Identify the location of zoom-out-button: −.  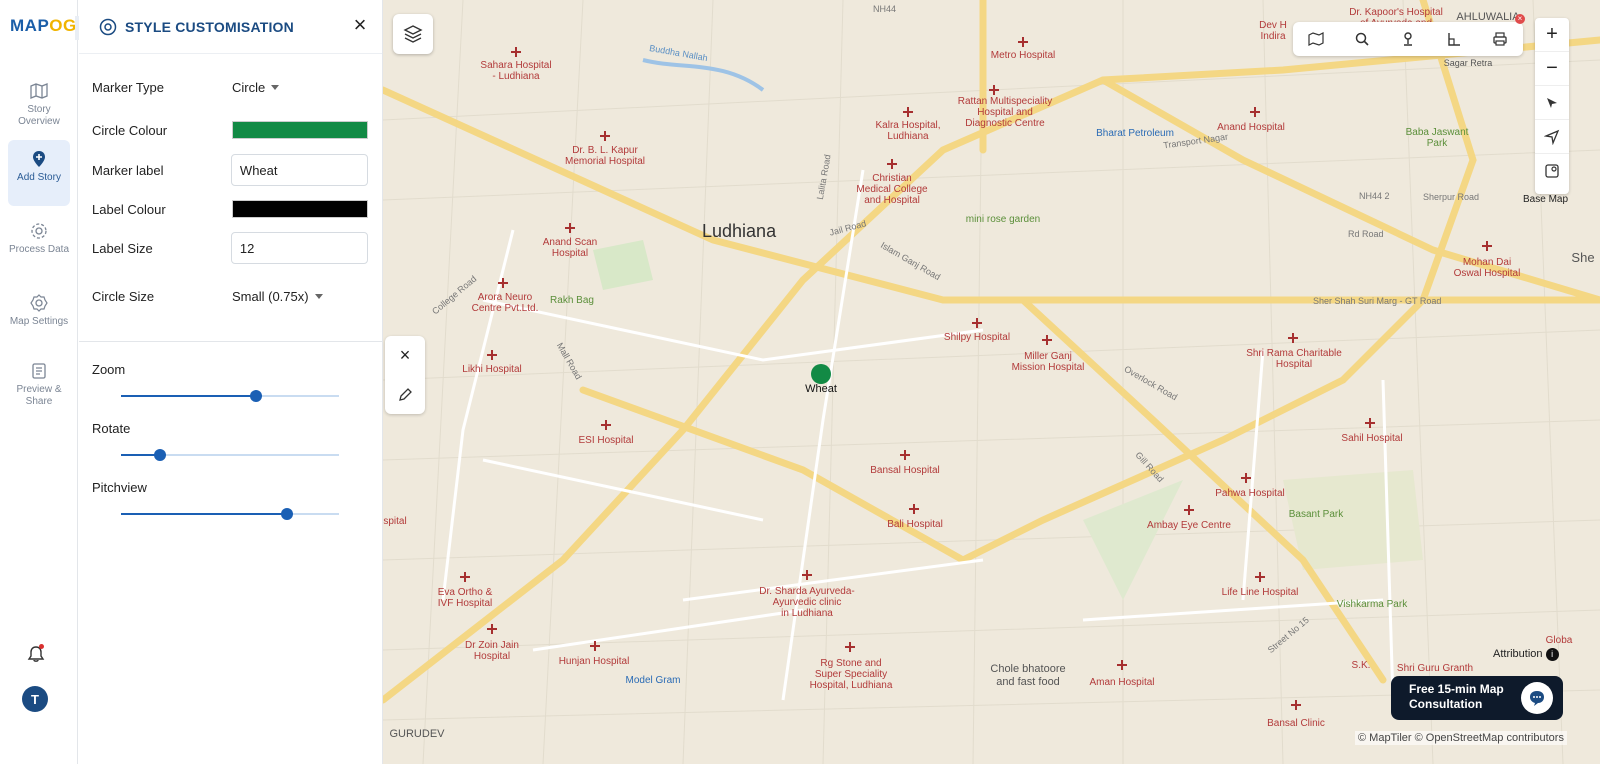
(1552, 69).